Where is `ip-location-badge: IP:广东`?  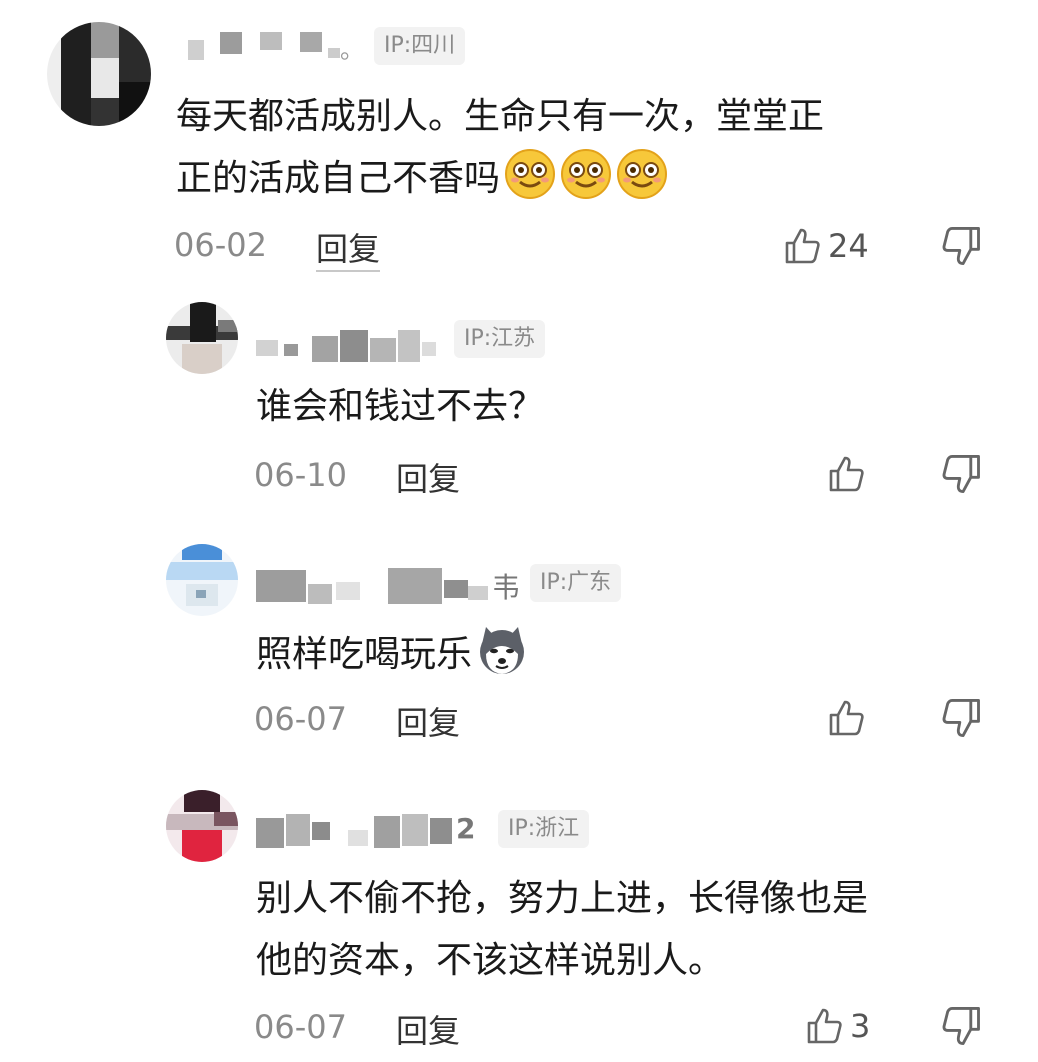
ip-location-badge: IP:广东 is located at coordinates (576, 583).